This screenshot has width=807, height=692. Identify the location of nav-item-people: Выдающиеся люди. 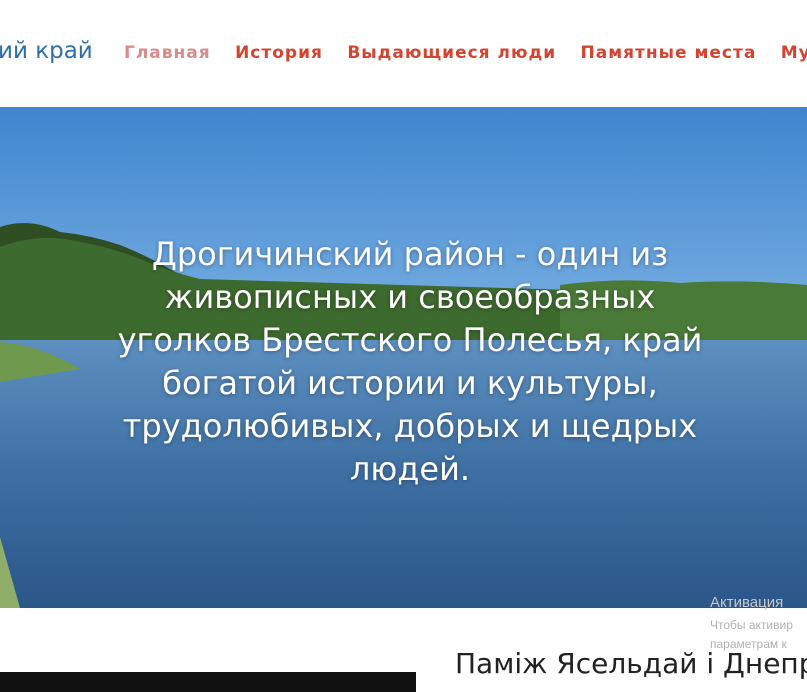
(451, 53).